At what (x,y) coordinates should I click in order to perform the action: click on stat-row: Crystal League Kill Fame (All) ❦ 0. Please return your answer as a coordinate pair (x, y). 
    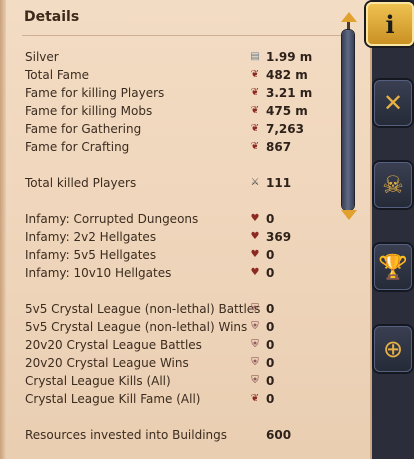
    Looking at the image, I should click on (170, 399).